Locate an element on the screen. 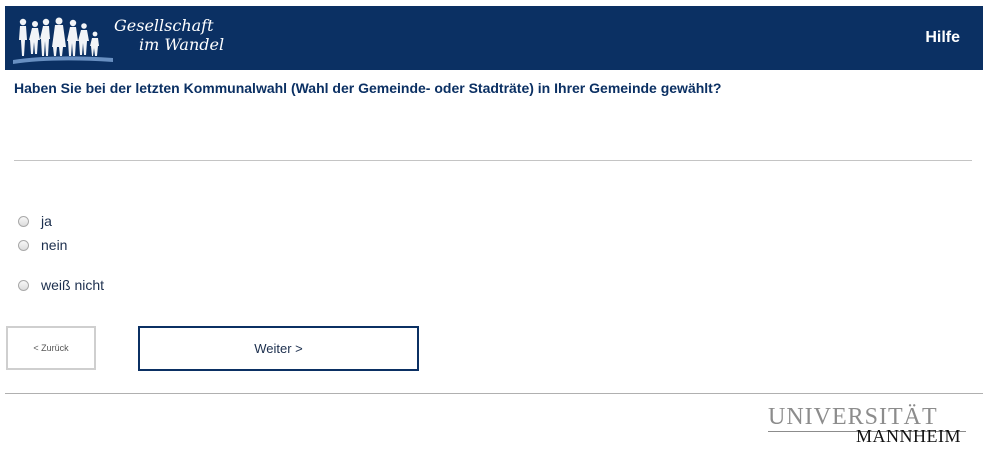  people-silhouettes-icon is located at coordinates (63, 40).